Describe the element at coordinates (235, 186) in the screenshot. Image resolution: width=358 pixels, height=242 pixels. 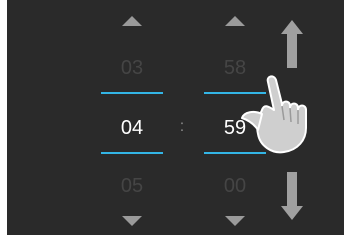
I see `minute-next-value: 00` at that location.